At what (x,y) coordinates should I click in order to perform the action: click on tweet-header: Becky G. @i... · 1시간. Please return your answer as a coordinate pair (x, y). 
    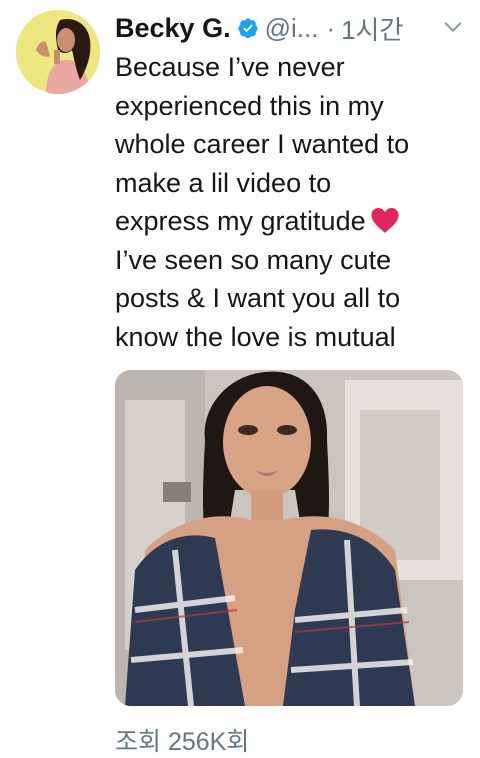
    Looking at the image, I should click on (290, 28).